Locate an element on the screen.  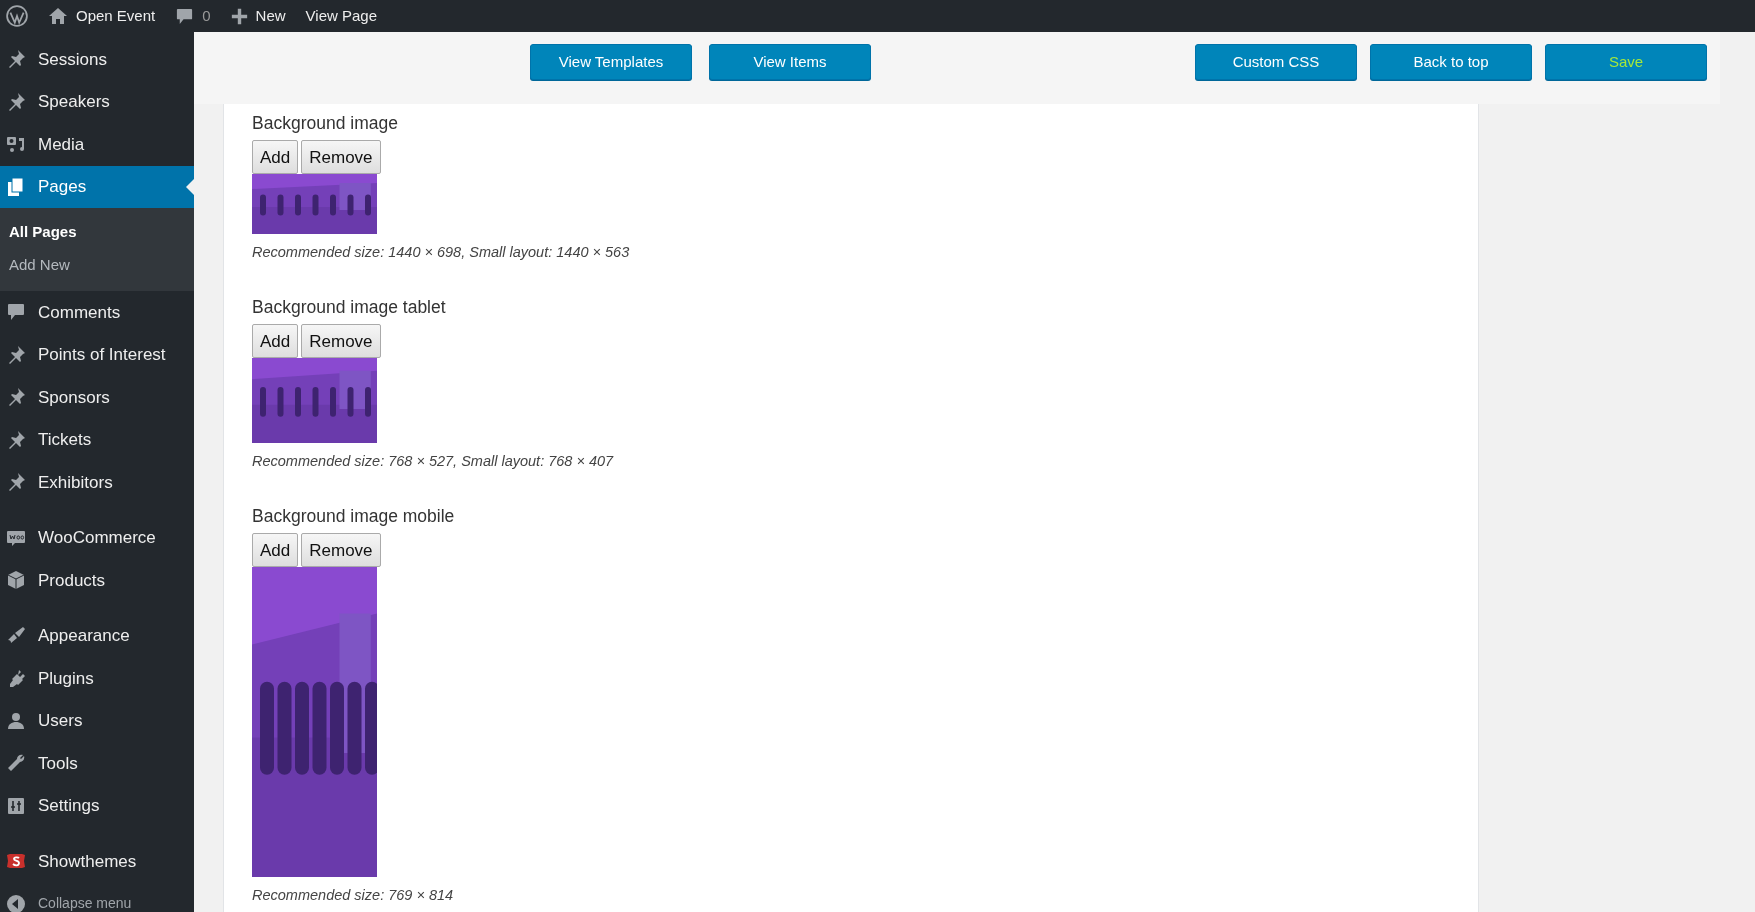
field-label: Background image tablet is located at coordinates (349, 307).